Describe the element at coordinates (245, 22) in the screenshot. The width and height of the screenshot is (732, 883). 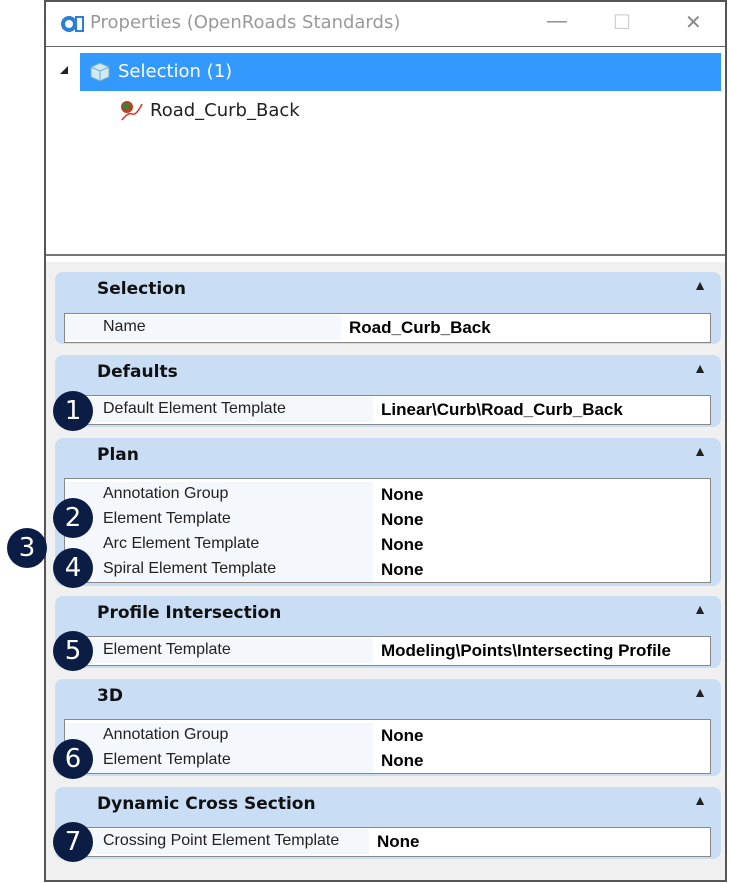
I see `window-title: Properties (OpenRoads Standards)` at that location.